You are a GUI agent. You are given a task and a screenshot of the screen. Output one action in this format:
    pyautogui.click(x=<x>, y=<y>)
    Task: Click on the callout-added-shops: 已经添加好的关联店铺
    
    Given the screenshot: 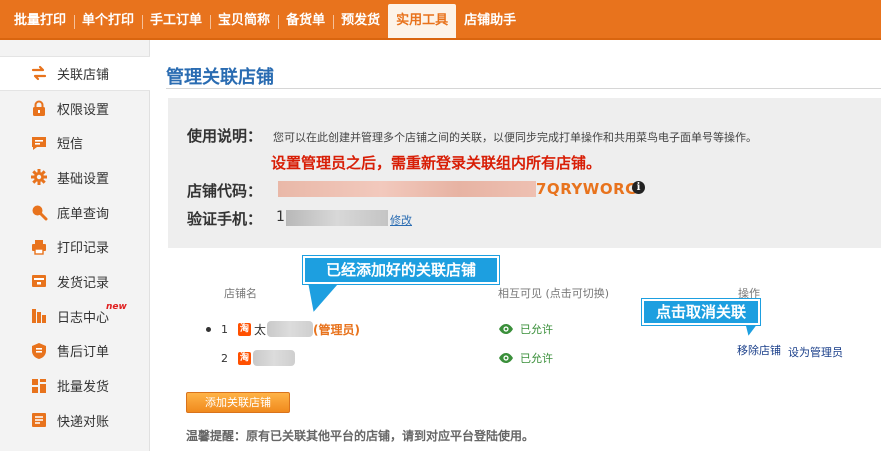 What is the action you would take?
    pyautogui.click(x=401, y=270)
    